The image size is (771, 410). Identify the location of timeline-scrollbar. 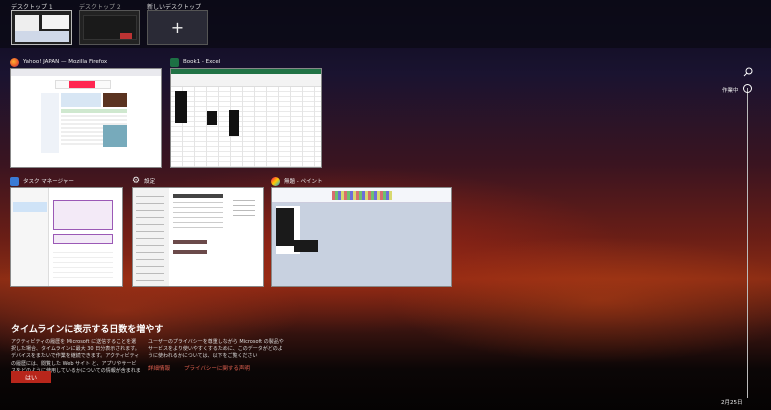
(747, 243).